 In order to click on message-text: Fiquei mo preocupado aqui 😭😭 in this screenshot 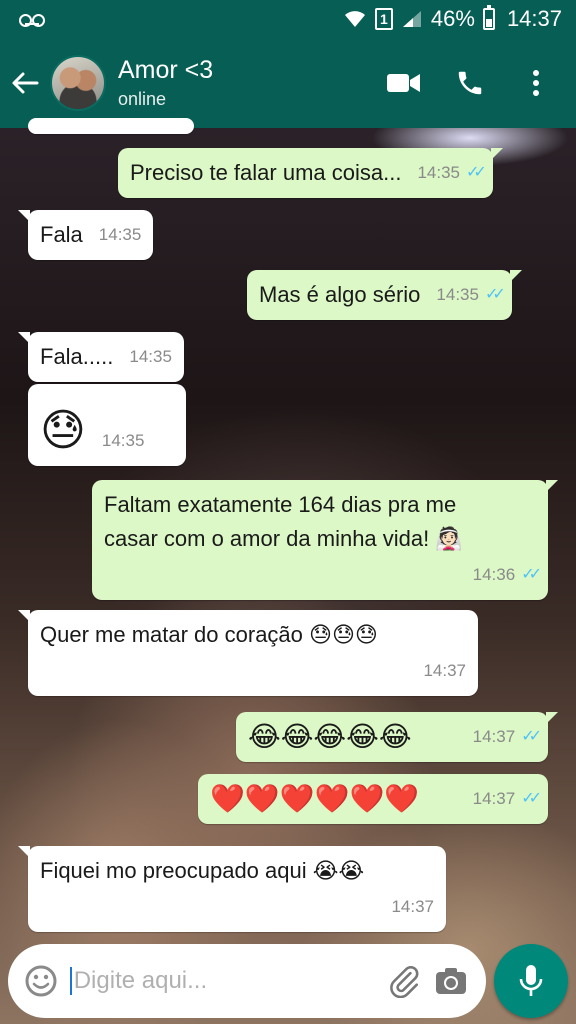, I will do `click(202, 870)`.